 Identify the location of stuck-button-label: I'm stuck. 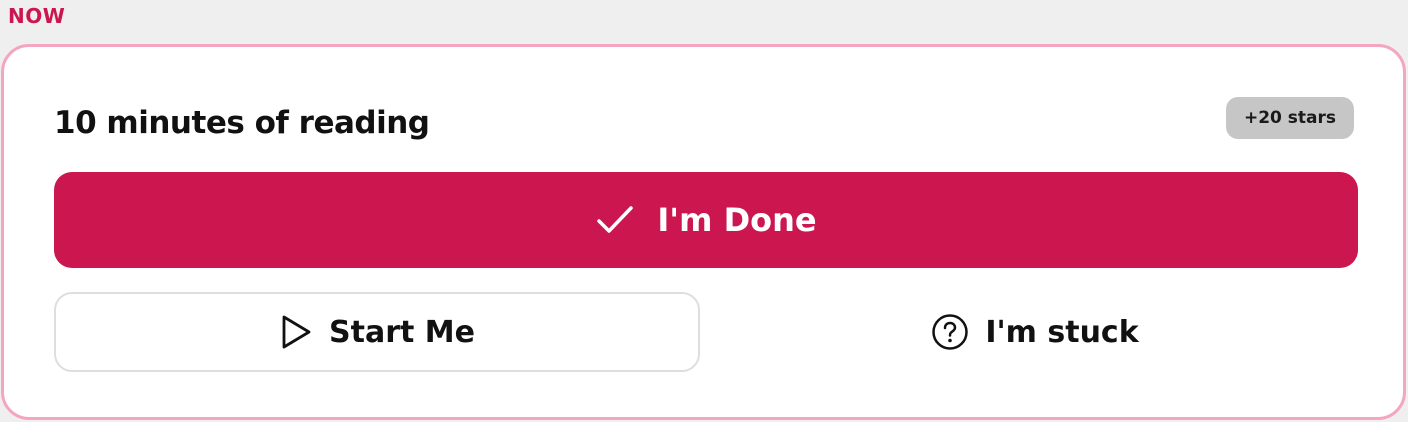
(1062, 332).